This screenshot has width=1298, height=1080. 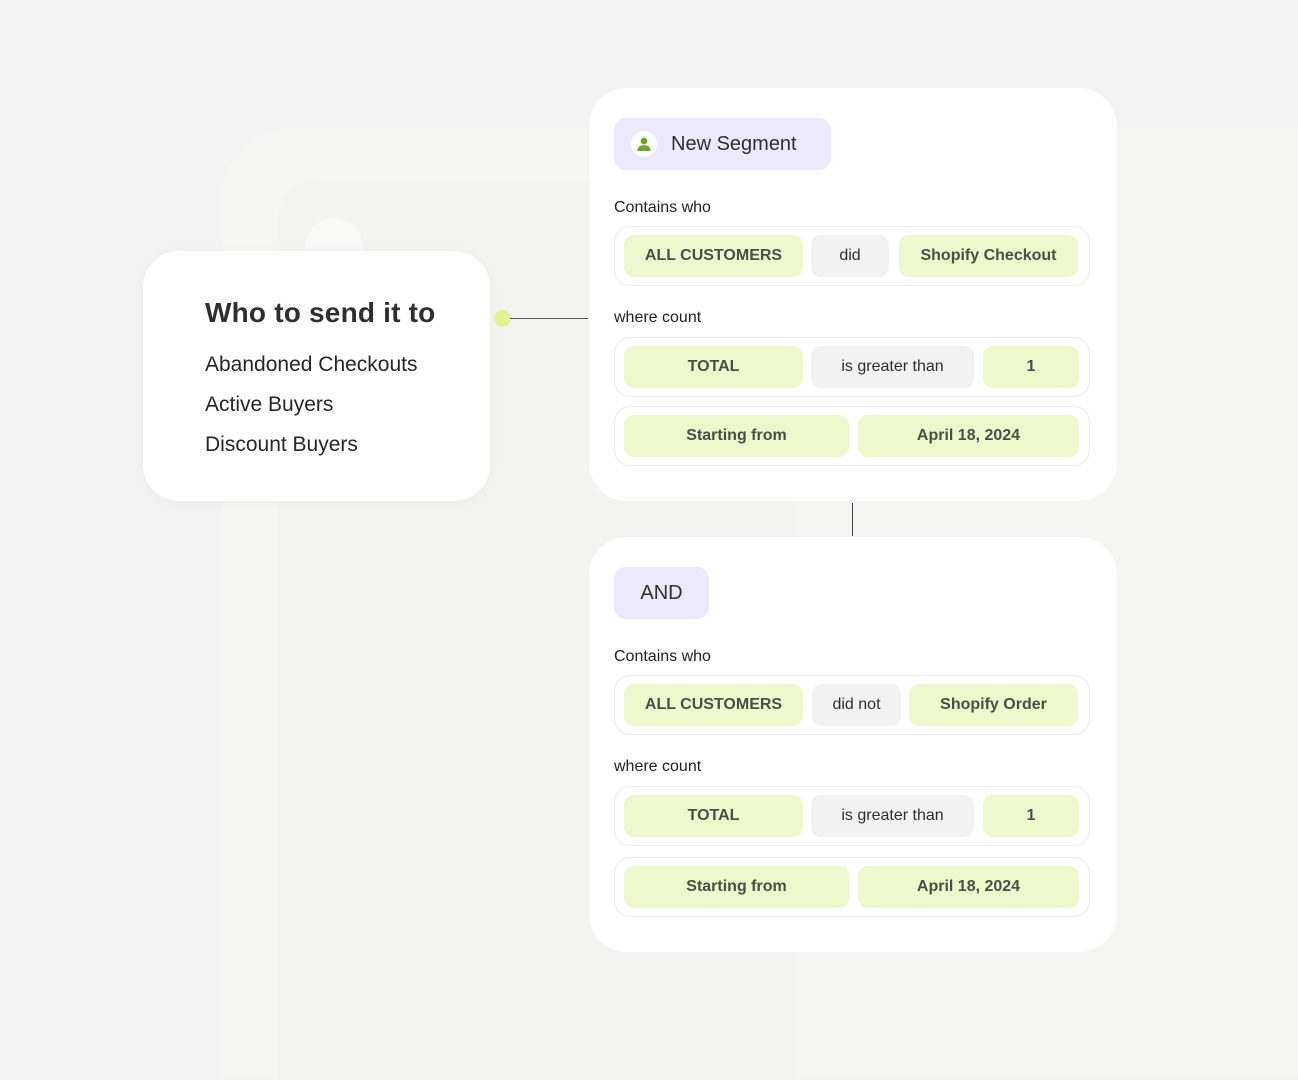 I want to click on action-verb-pill: did not, so click(x=856, y=705).